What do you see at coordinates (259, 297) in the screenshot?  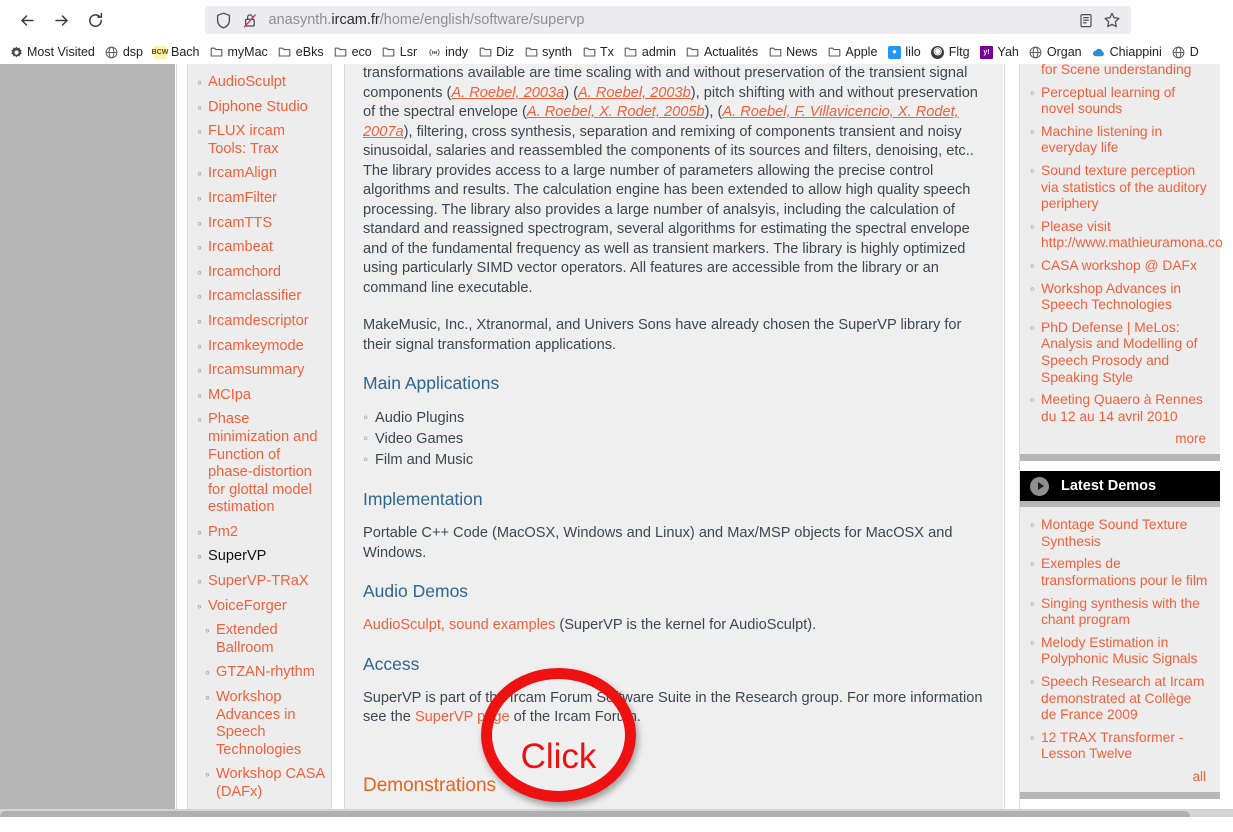 I see `sidebar-item-ircamclassifier: Ircamclassifier` at bounding box center [259, 297].